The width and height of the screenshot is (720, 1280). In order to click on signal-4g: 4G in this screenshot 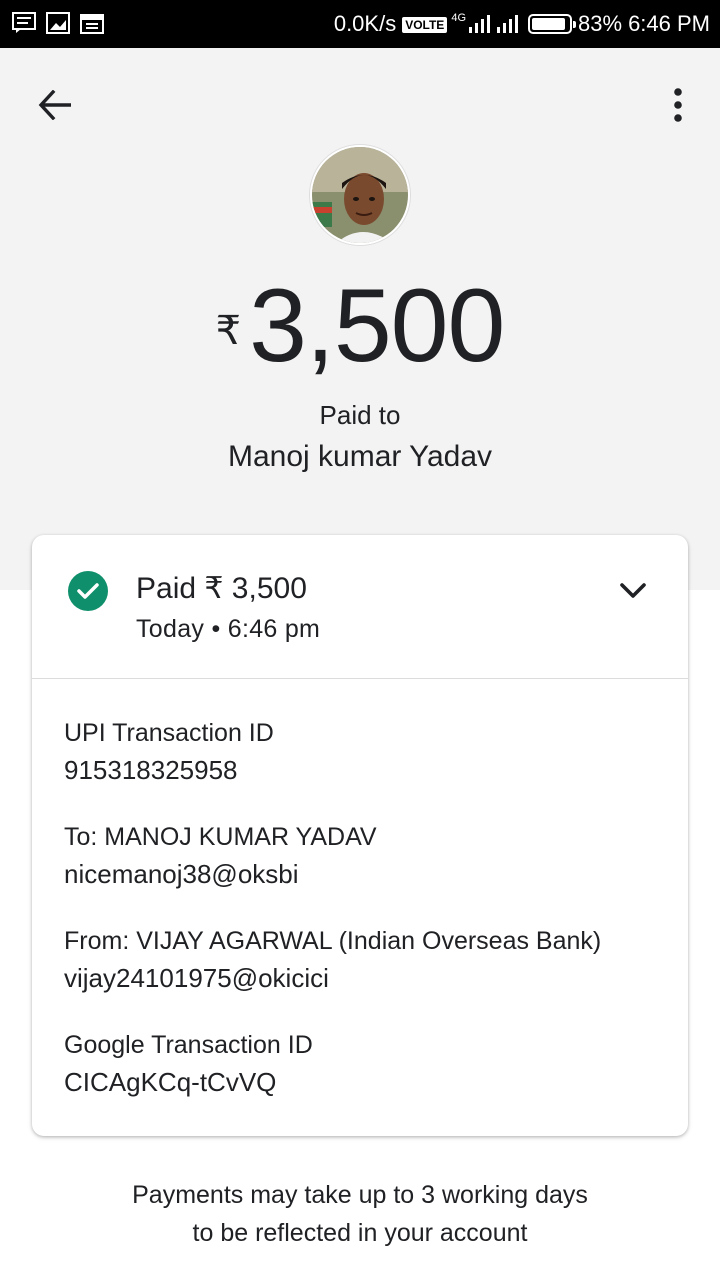, I will do `click(471, 23)`.